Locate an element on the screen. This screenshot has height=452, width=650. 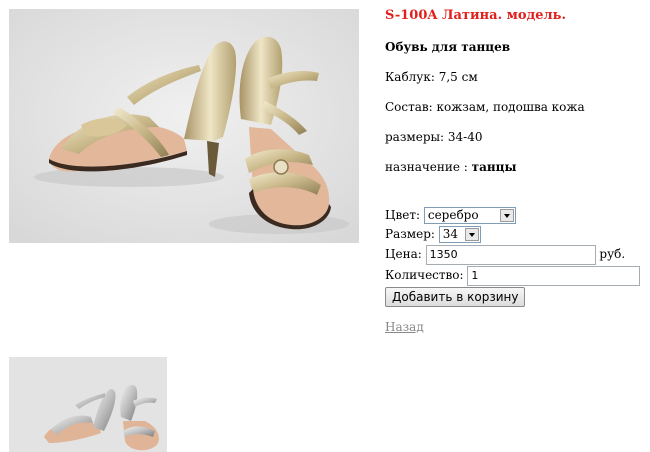
back-row: Назад is located at coordinates (404, 327).